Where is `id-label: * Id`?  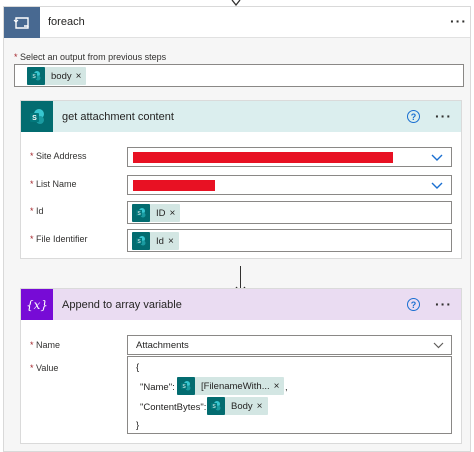 id-label: * Id is located at coordinates (37, 211).